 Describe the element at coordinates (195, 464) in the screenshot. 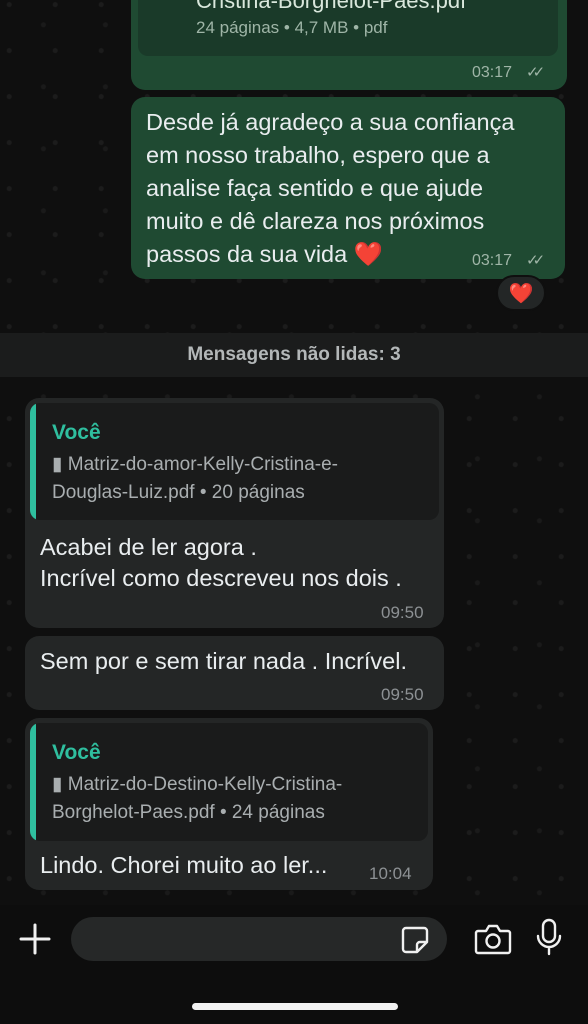

I see `quote-file-line: ▮ Matriz-do-amor-Kelly-Cristina-e-` at that location.